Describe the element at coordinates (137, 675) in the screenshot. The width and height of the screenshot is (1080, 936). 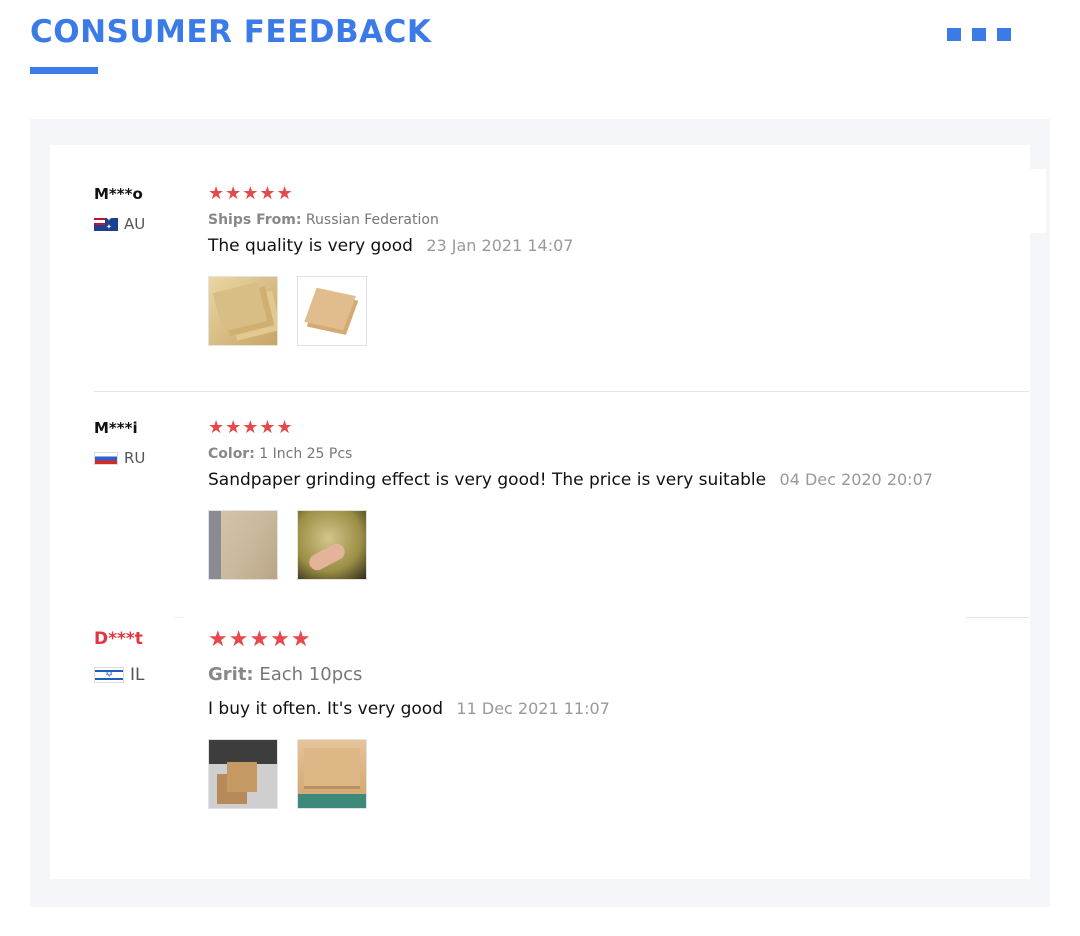
I see `country-code: IL` at that location.